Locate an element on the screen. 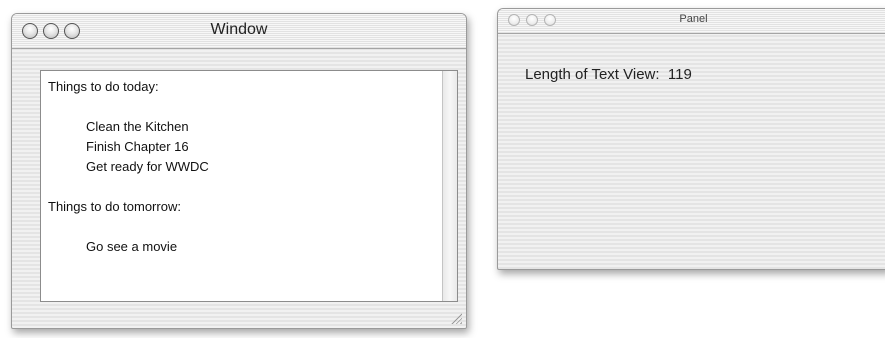 Image resolution: width=885 pixels, height=338 pixels. window-title: Window is located at coordinates (239, 29).